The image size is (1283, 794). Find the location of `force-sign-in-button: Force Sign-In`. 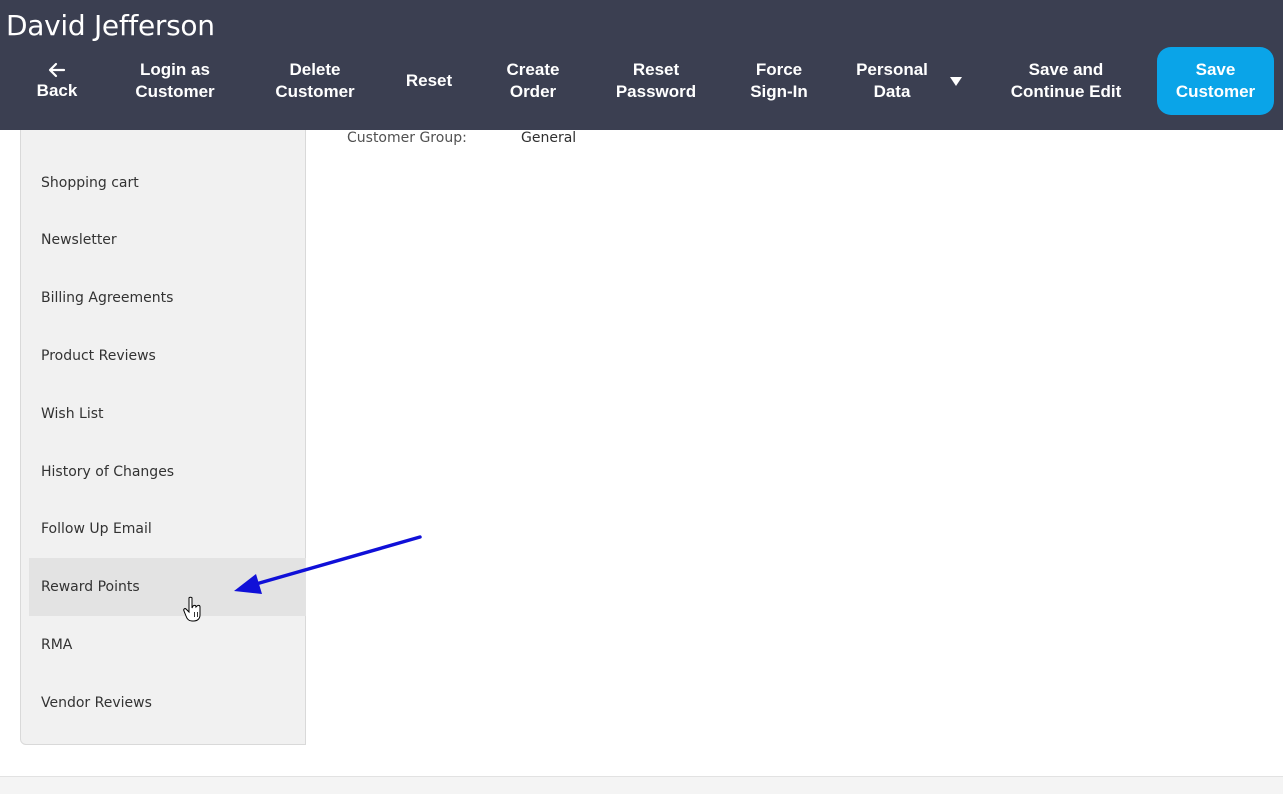

force-sign-in-button: Force Sign-In is located at coordinates (779, 81).